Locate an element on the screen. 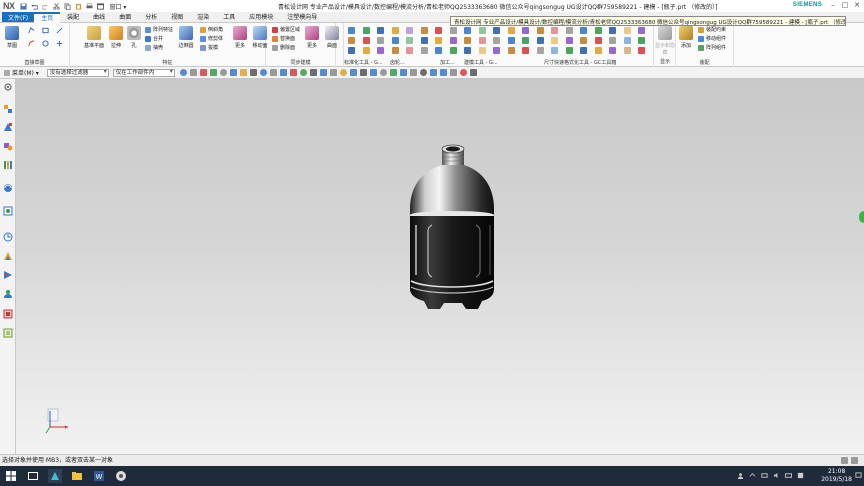 The image size is (864, 486). print-icon is located at coordinates (89, 6).